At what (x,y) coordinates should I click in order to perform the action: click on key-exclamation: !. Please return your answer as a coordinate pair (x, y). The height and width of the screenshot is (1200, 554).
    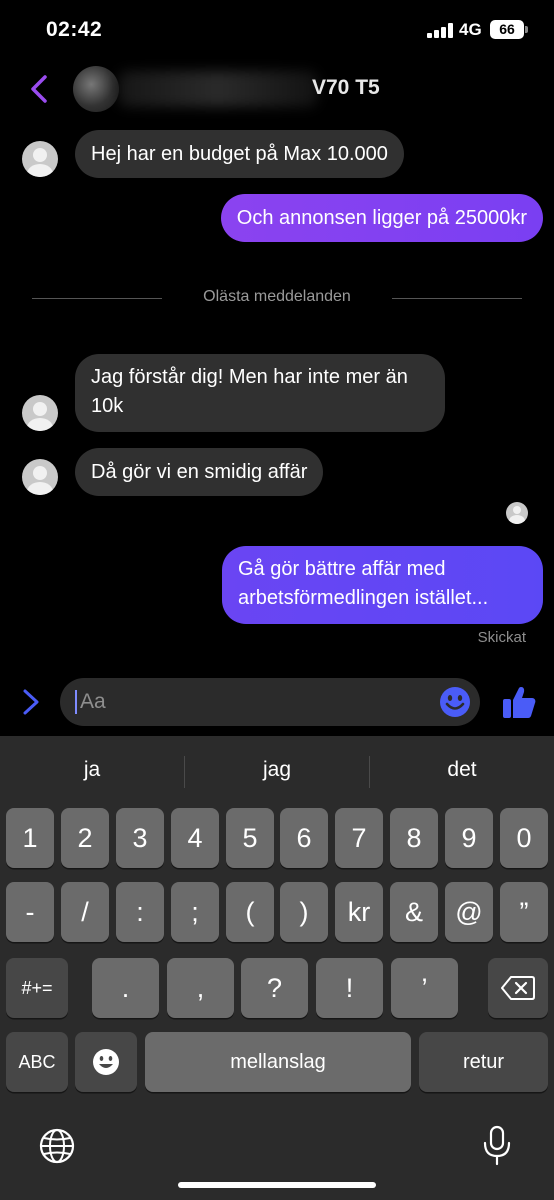
    Looking at the image, I should click on (349, 988).